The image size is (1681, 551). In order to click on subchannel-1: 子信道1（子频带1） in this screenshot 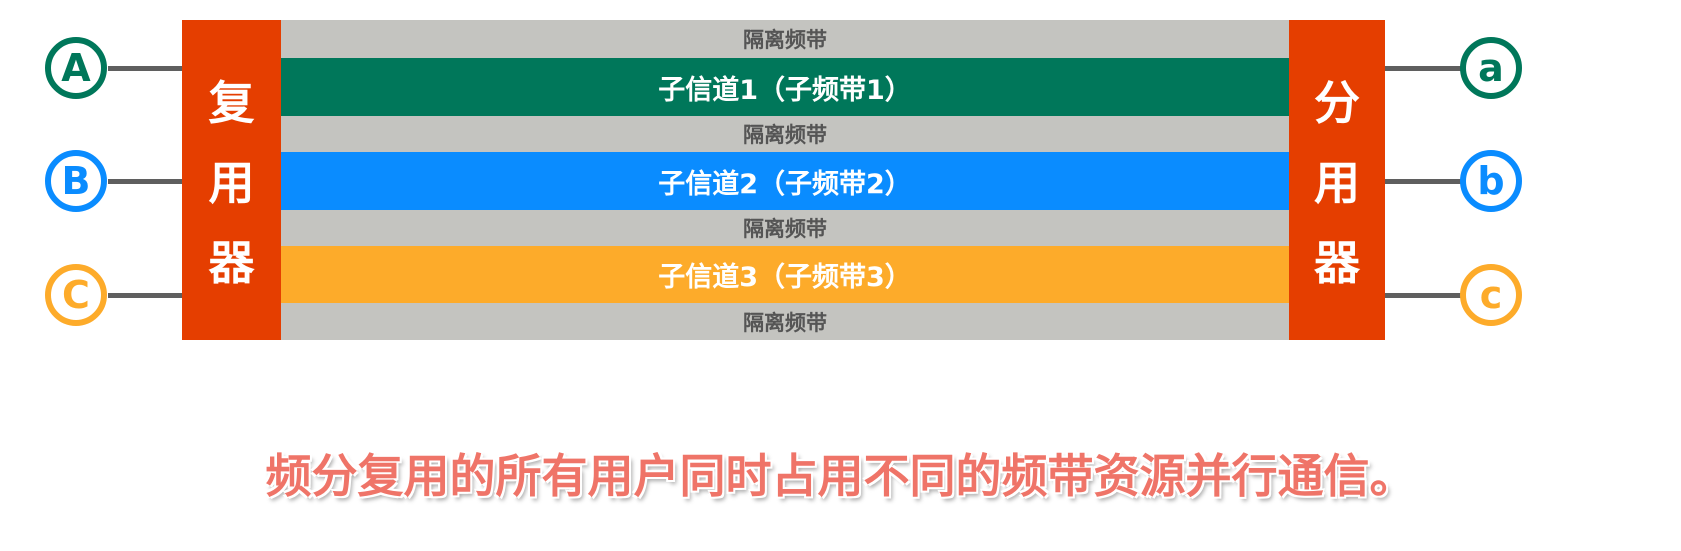, I will do `click(785, 87)`.